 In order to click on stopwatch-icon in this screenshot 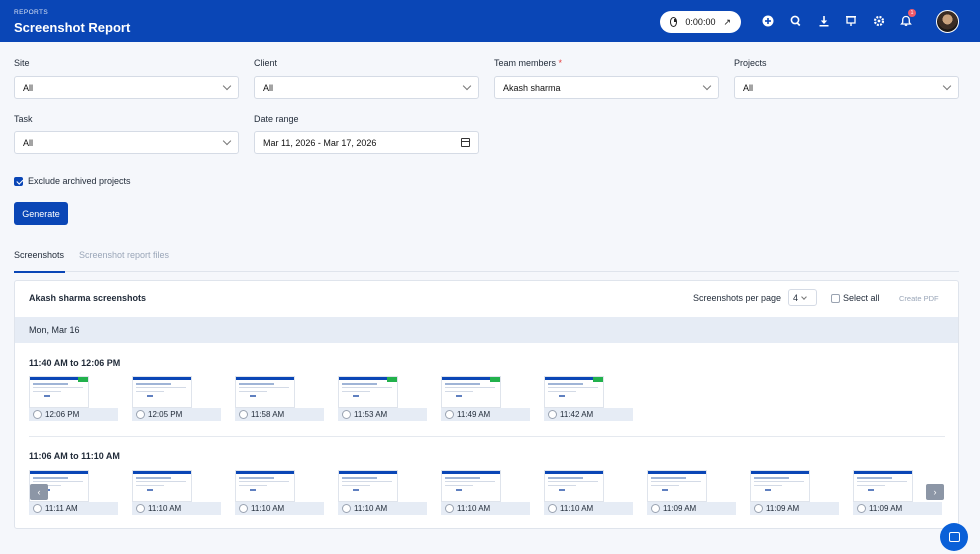, I will do `click(674, 22)`.